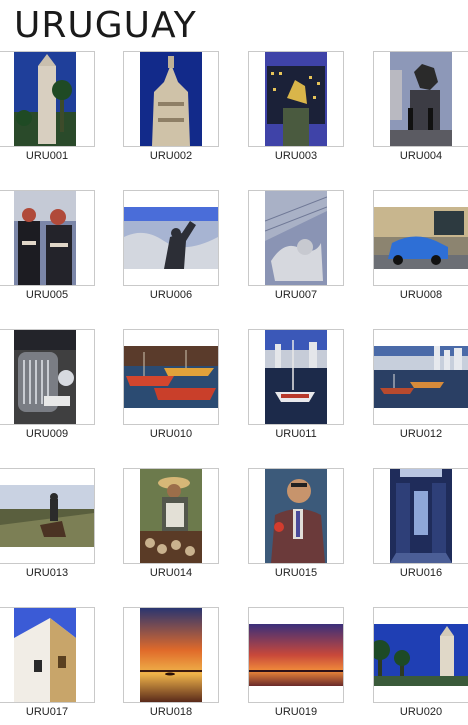  Describe the element at coordinates (47, 712) in the screenshot. I see `thumbnail-caption: URU017` at that location.